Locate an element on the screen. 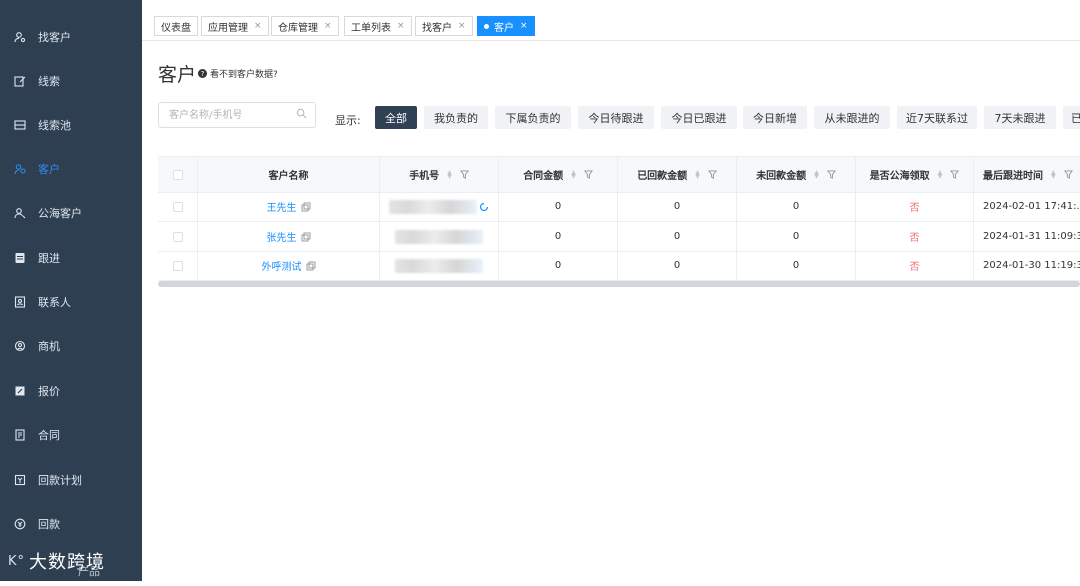  filter-chip-unfollowed-7days: 7天未跟进 is located at coordinates (1020, 117).